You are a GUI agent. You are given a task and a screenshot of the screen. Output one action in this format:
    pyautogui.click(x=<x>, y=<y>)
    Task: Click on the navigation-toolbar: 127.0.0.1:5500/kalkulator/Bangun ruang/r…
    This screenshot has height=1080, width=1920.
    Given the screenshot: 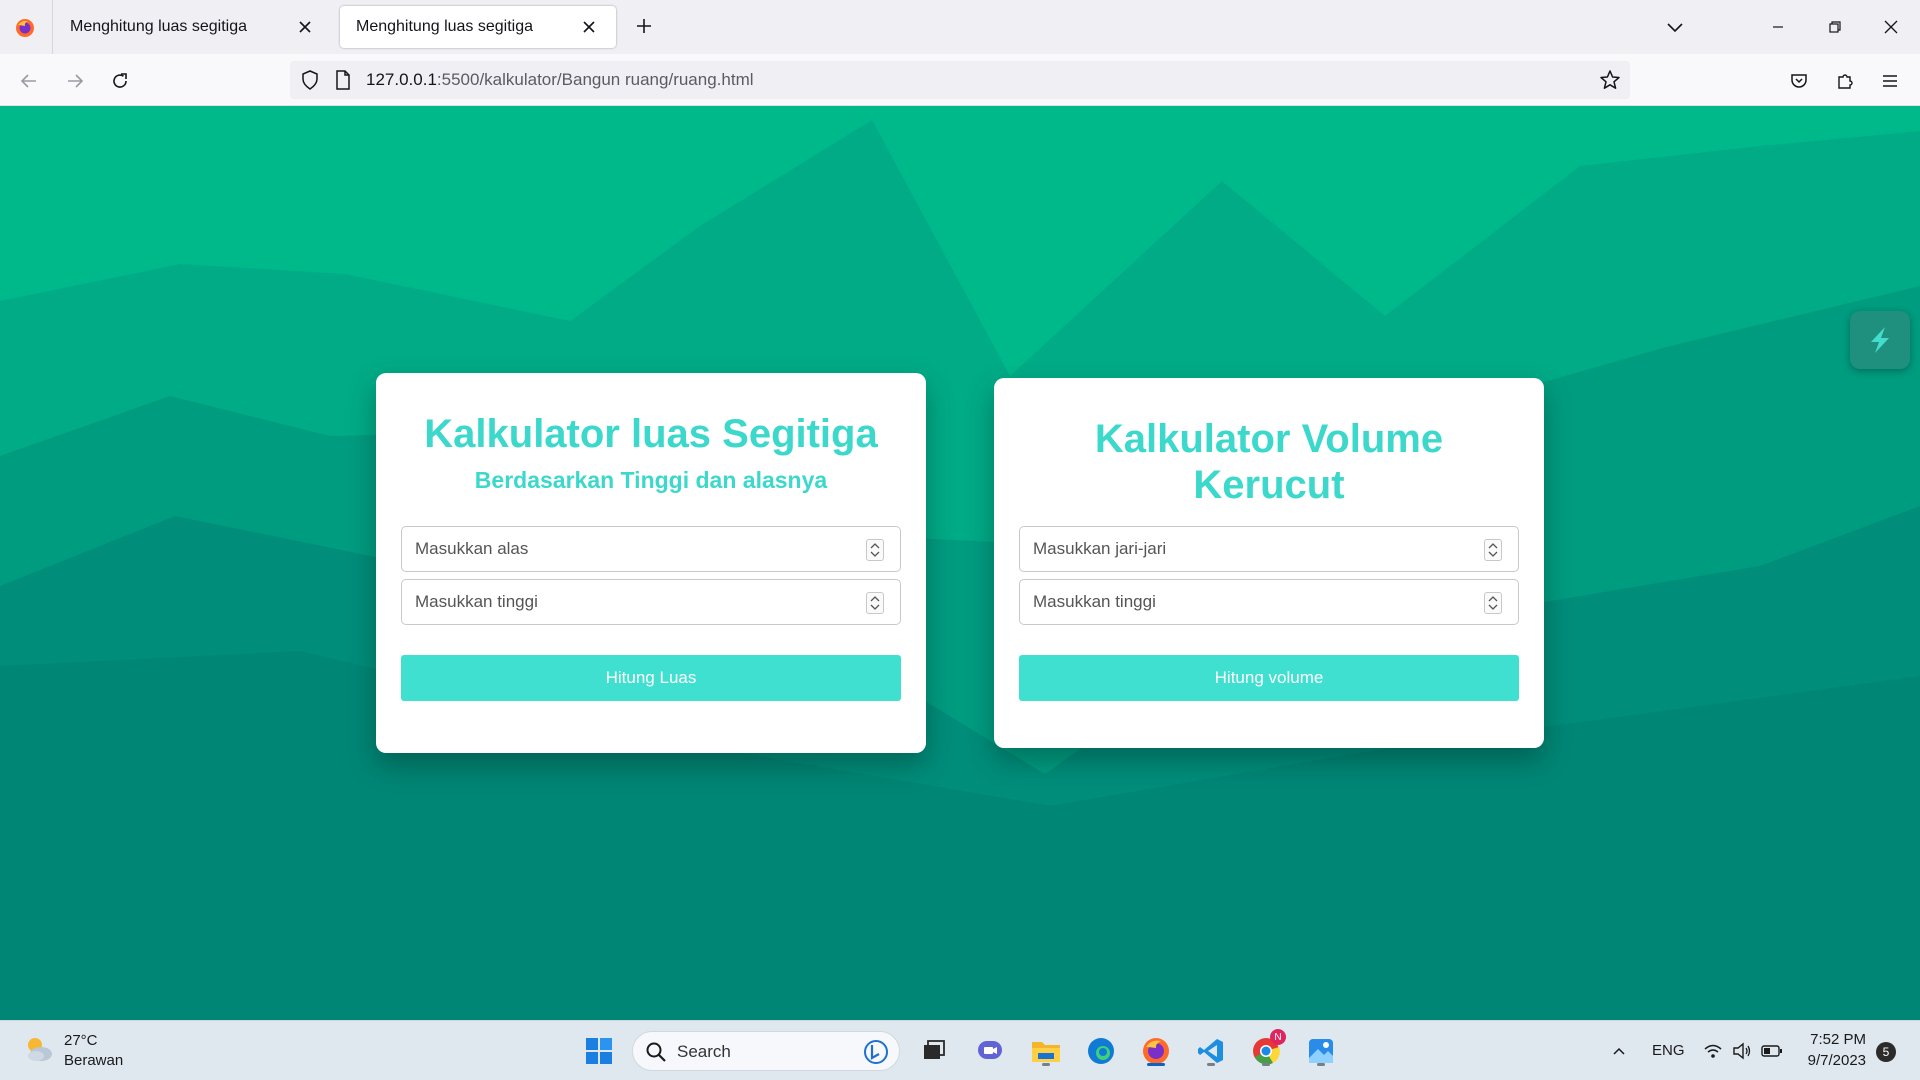 What is the action you would take?
    pyautogui.click(x=960, y=80)
    